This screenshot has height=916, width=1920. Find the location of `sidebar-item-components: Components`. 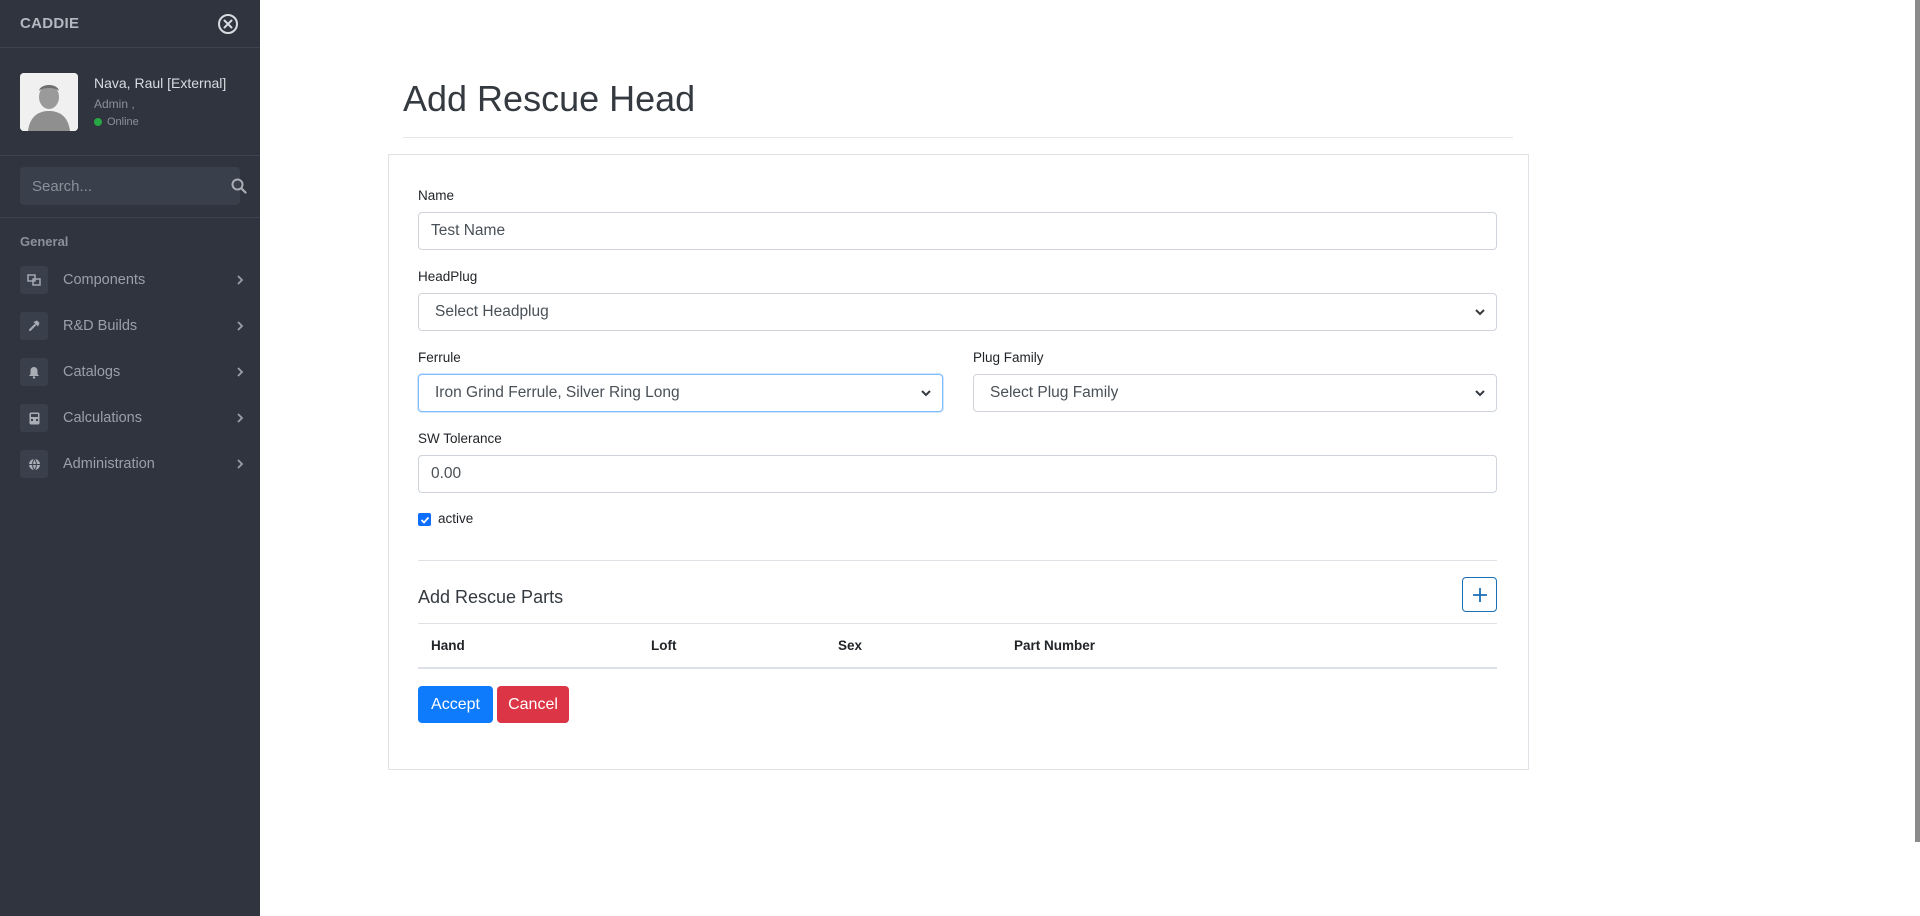

sidebar-item-components: Components is located at coordinates (130, 280).